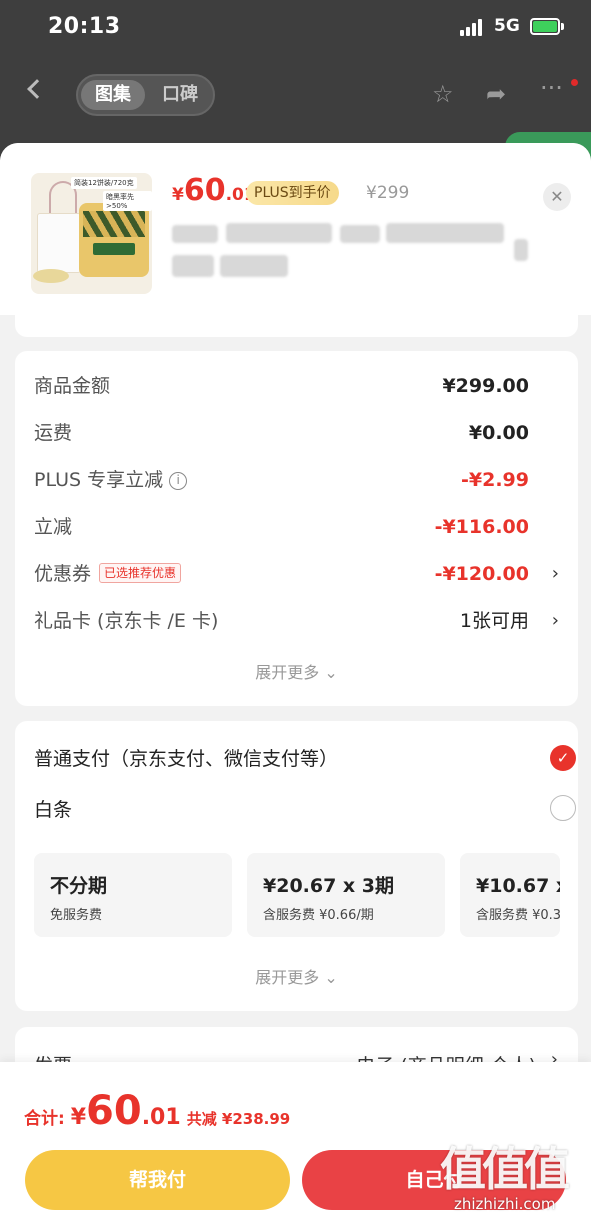 Image resolution: width=591 pixels, height=1224 pixels. Describe the element at coordinates (494, 621) in the screenshot. I see `cost-value: 1张可用` at that location.